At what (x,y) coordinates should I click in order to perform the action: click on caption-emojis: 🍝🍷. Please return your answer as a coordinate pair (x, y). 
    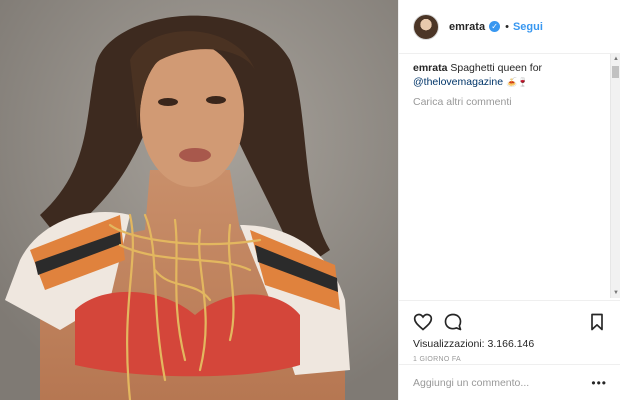
    Looking at the image, I should click on (517, 82).